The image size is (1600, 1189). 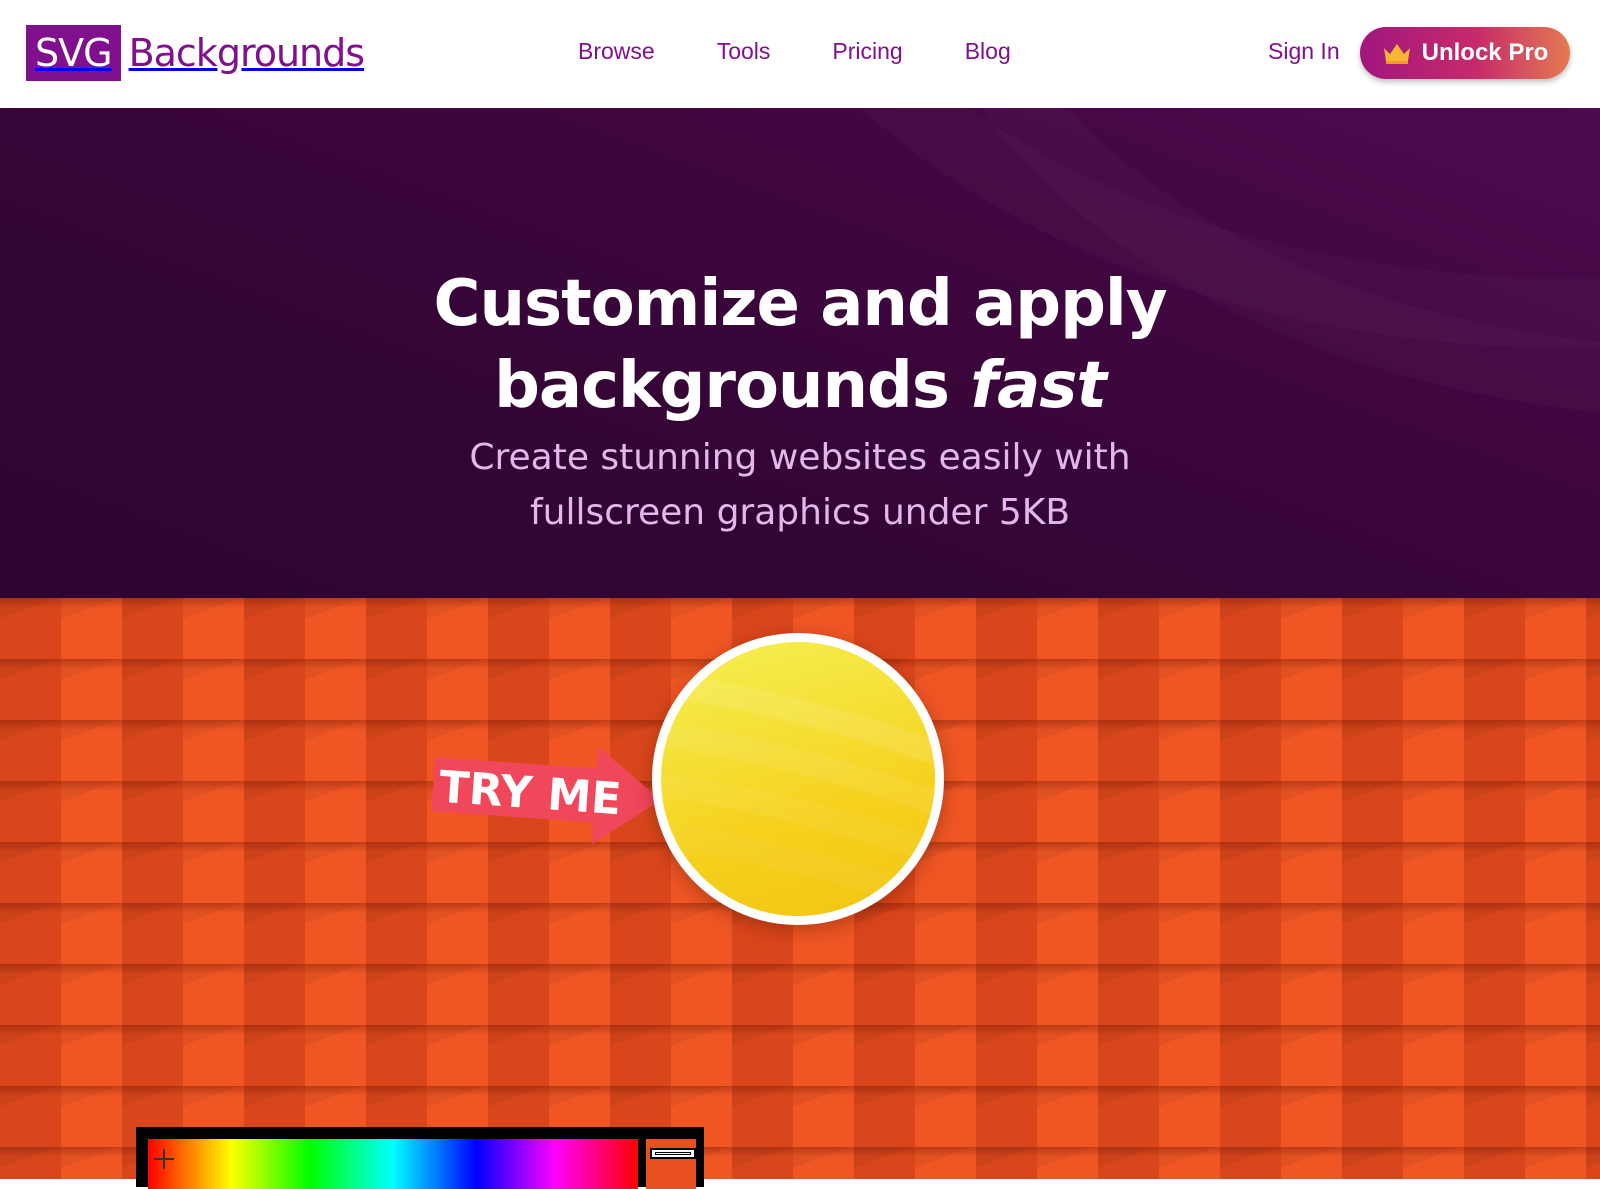 I want to click on color-picker, so click(x=420, y=1158).